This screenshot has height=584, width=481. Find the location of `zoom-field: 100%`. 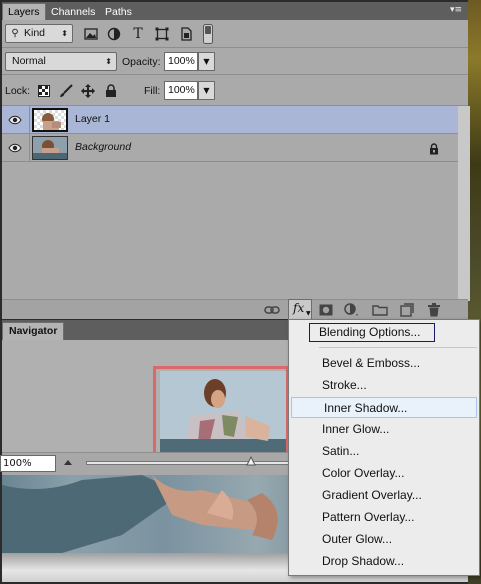

zoom-field: 100% is located at coordinates (28, 463).